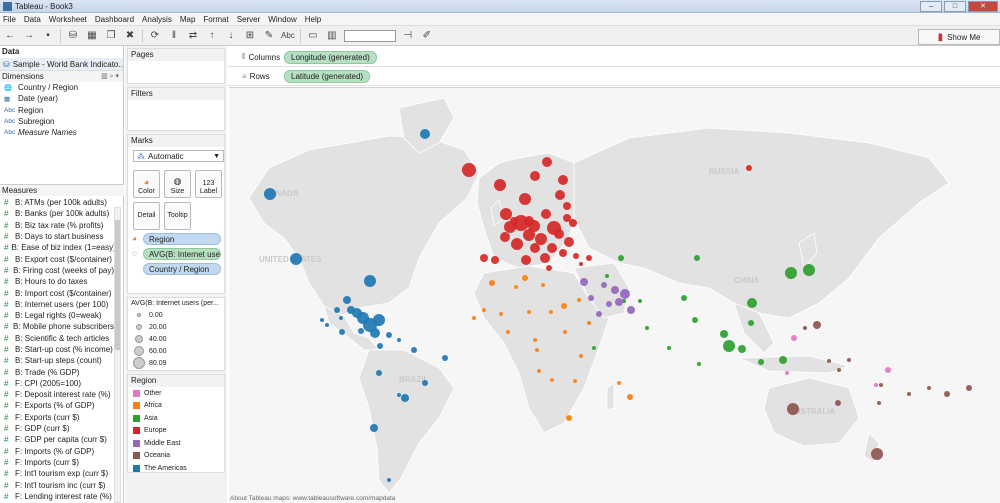 The image size is (1000, 503). What do you see at coordinates (215, 19) in the screenshot?
I see `menu-format: Format` at bounding box center [215, 19].